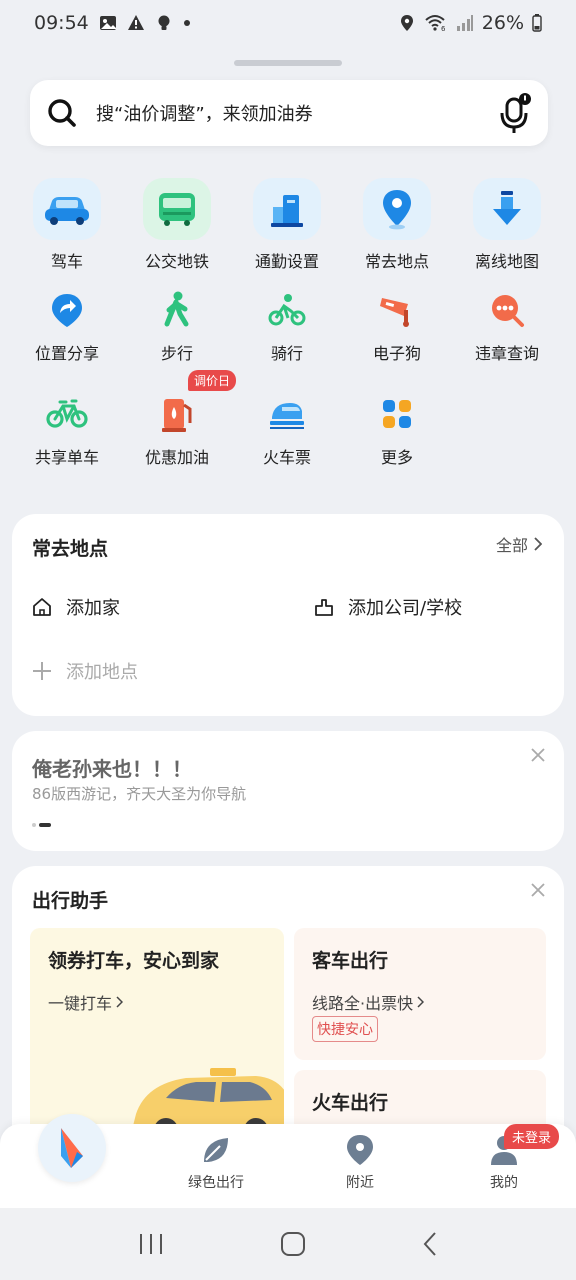  I want to click on nav-home-button, so click(72, 1148).